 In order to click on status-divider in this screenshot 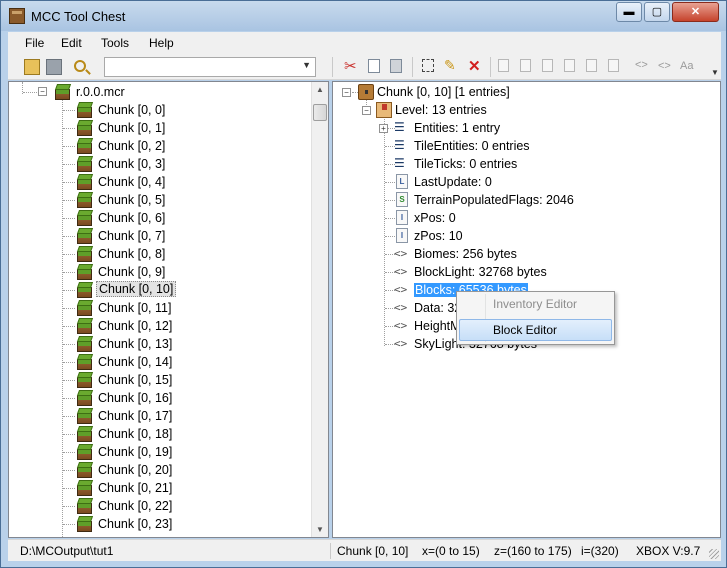, I will do `click(330, 551)`.